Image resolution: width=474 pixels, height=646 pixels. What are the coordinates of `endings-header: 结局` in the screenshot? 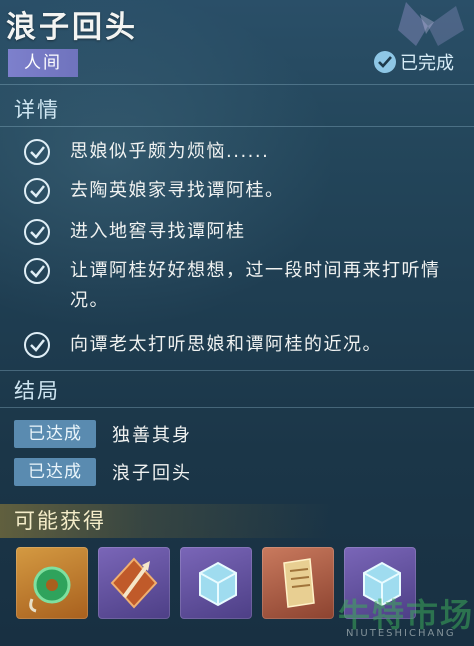 It's located at (37, 391).